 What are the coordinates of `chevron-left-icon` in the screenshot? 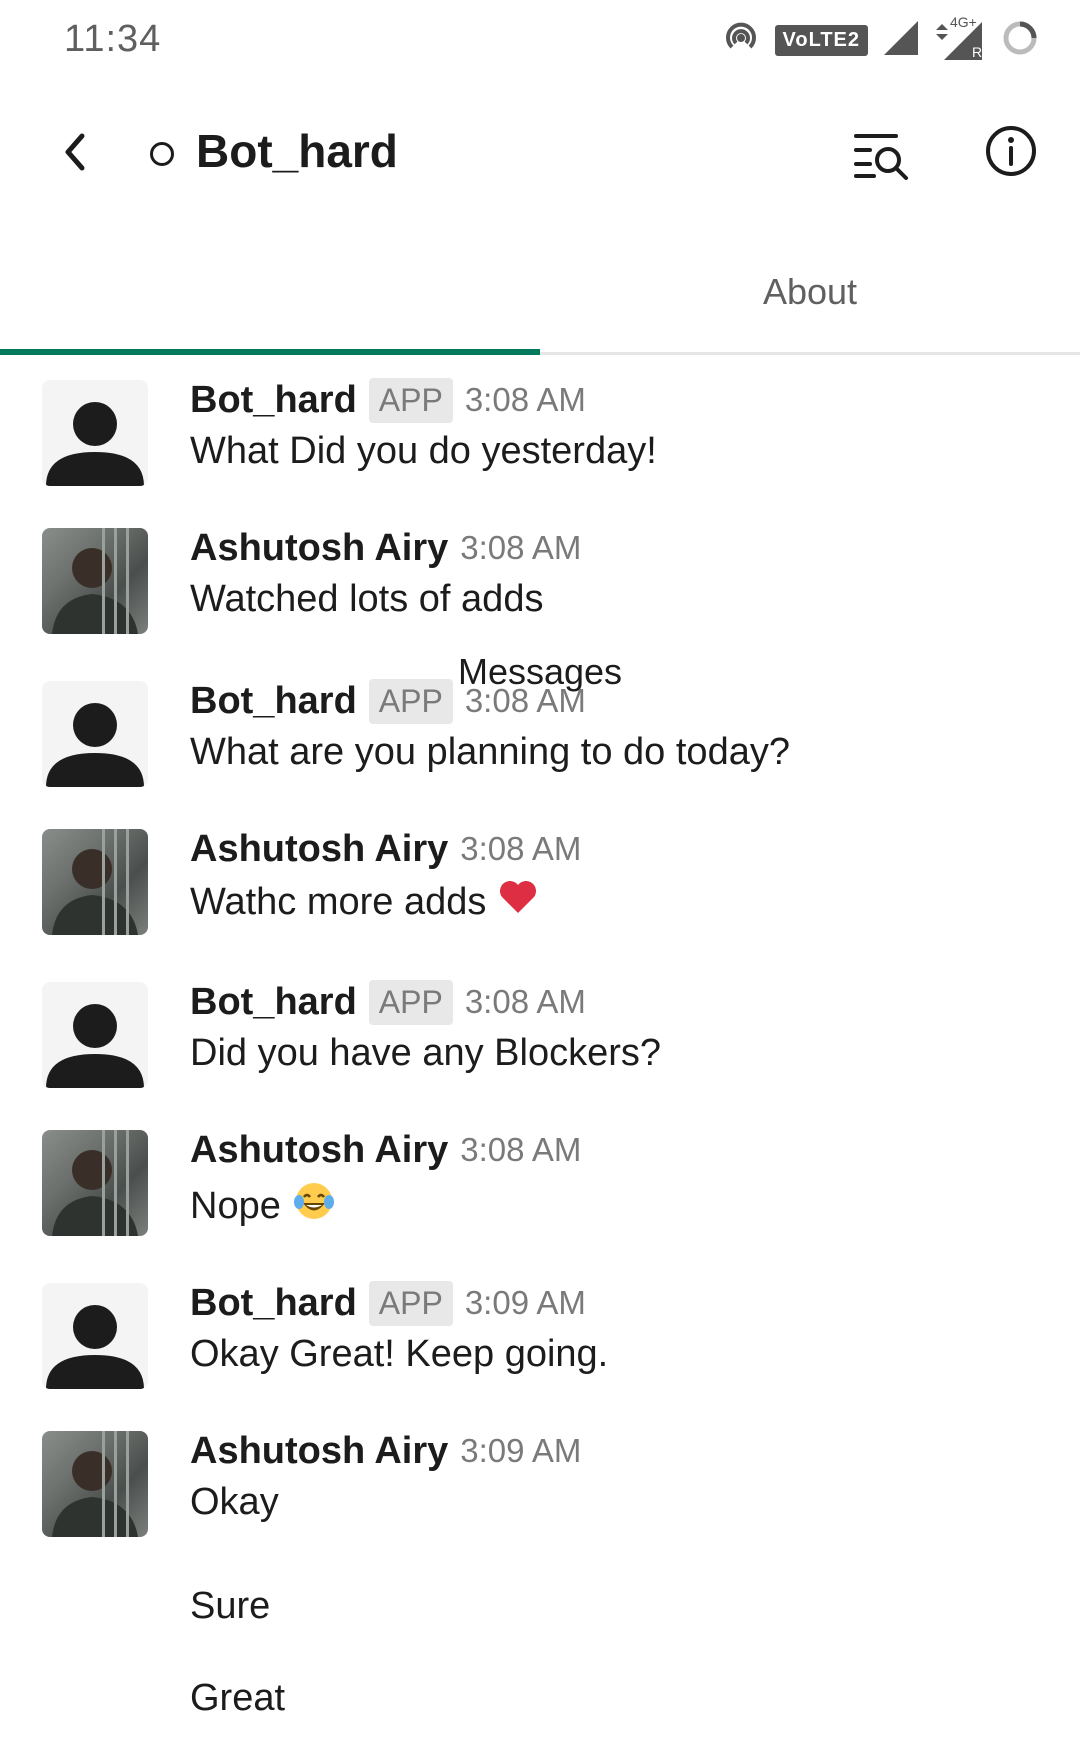 It's located at (75, 152).